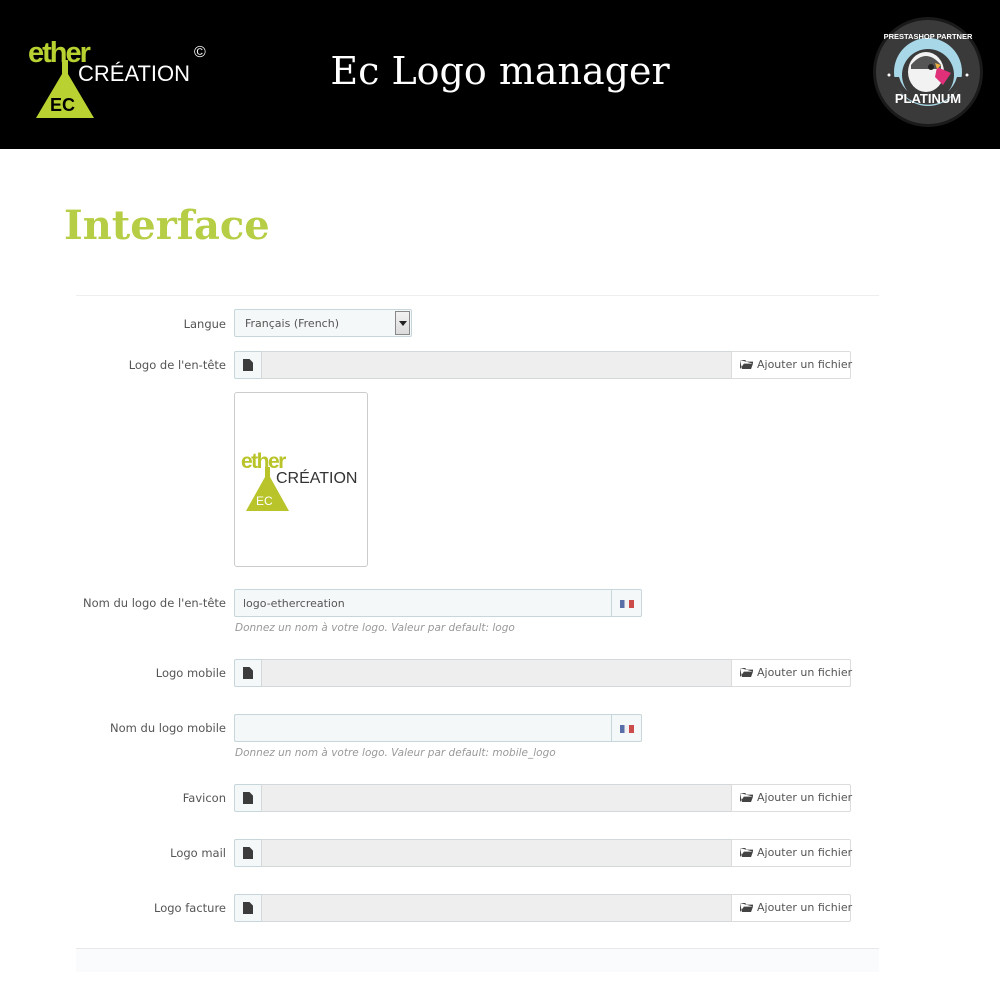 The width and height of the screenshot is (1000, 1000). Describe the element at coordinates (204, 798) in the screenshot. I see `favicon-label: Favicon` at that location.